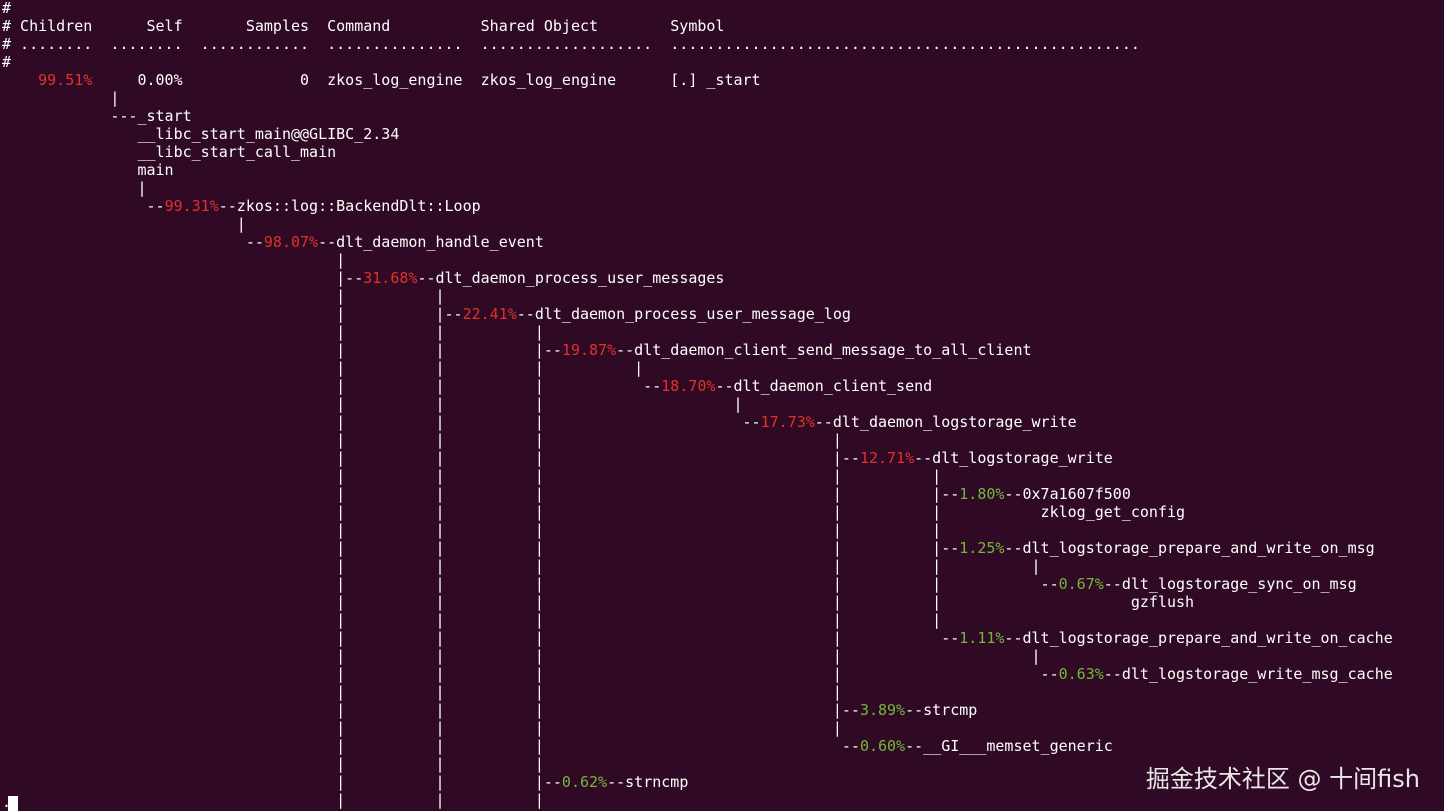  Describe the element at coordinates (887, 458) in the screenshot. I see `percentage-value: 12.71%` at that location.